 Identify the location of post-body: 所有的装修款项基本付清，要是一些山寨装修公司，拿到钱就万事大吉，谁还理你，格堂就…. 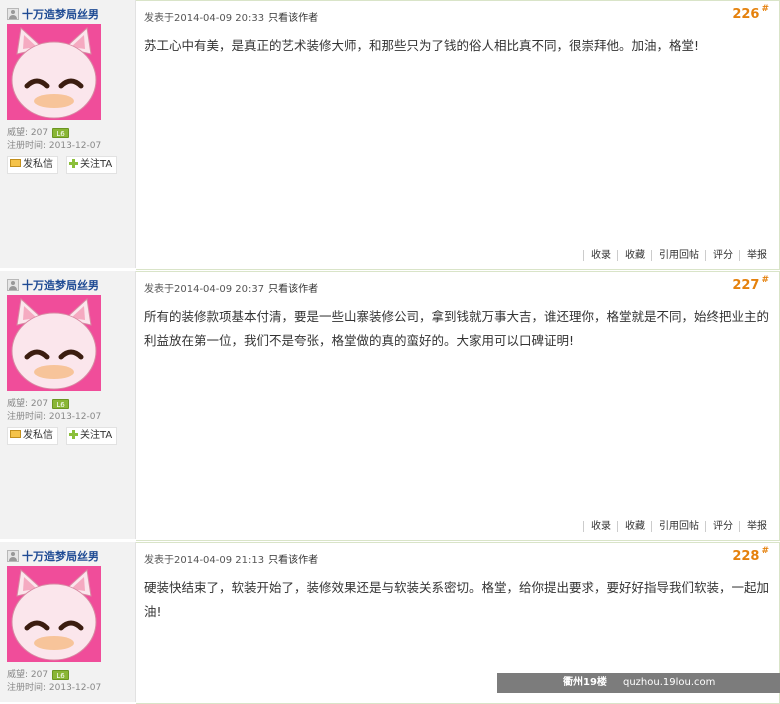
(457, 328).